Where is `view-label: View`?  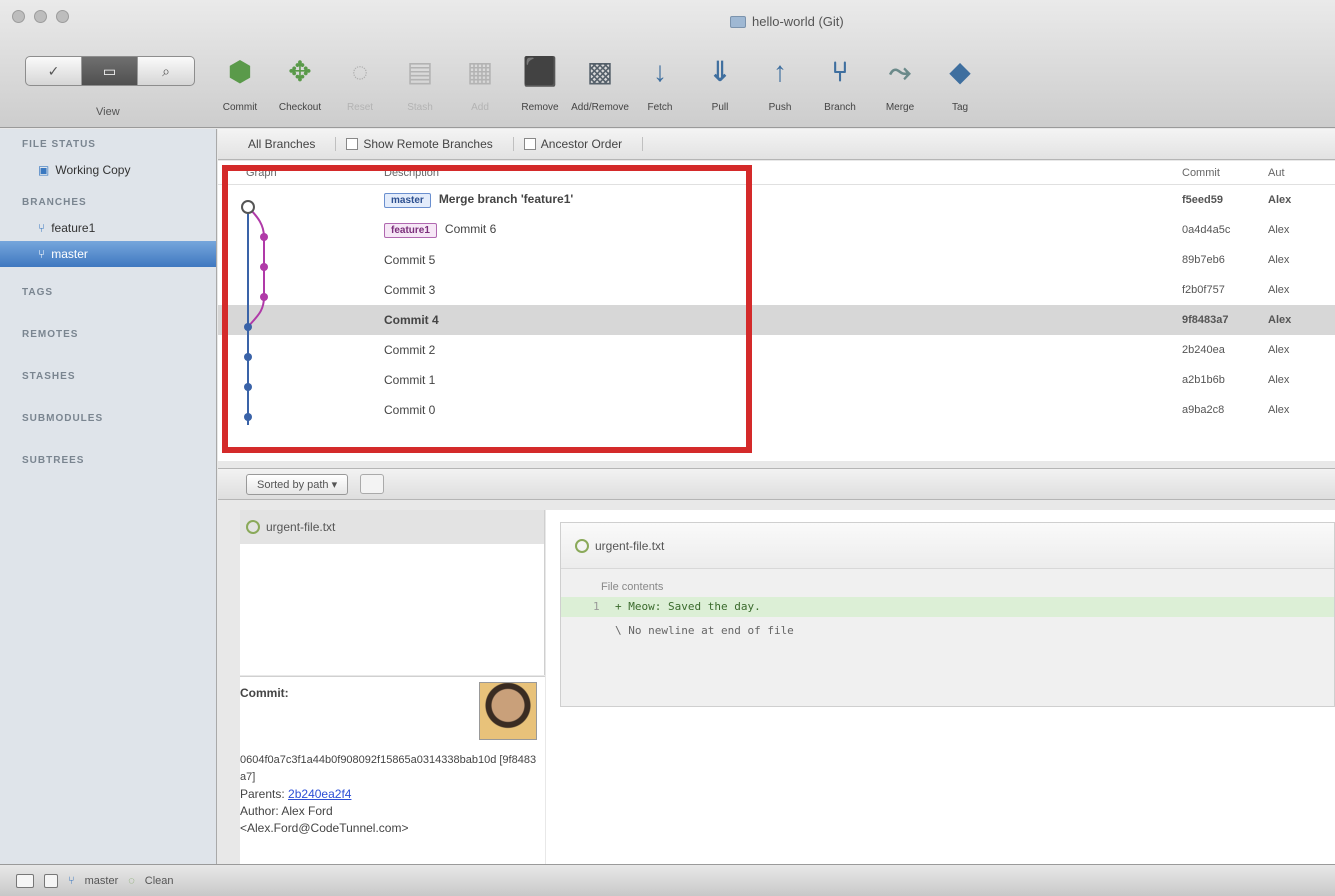
view-label: View is located at coordinates (108, 112).